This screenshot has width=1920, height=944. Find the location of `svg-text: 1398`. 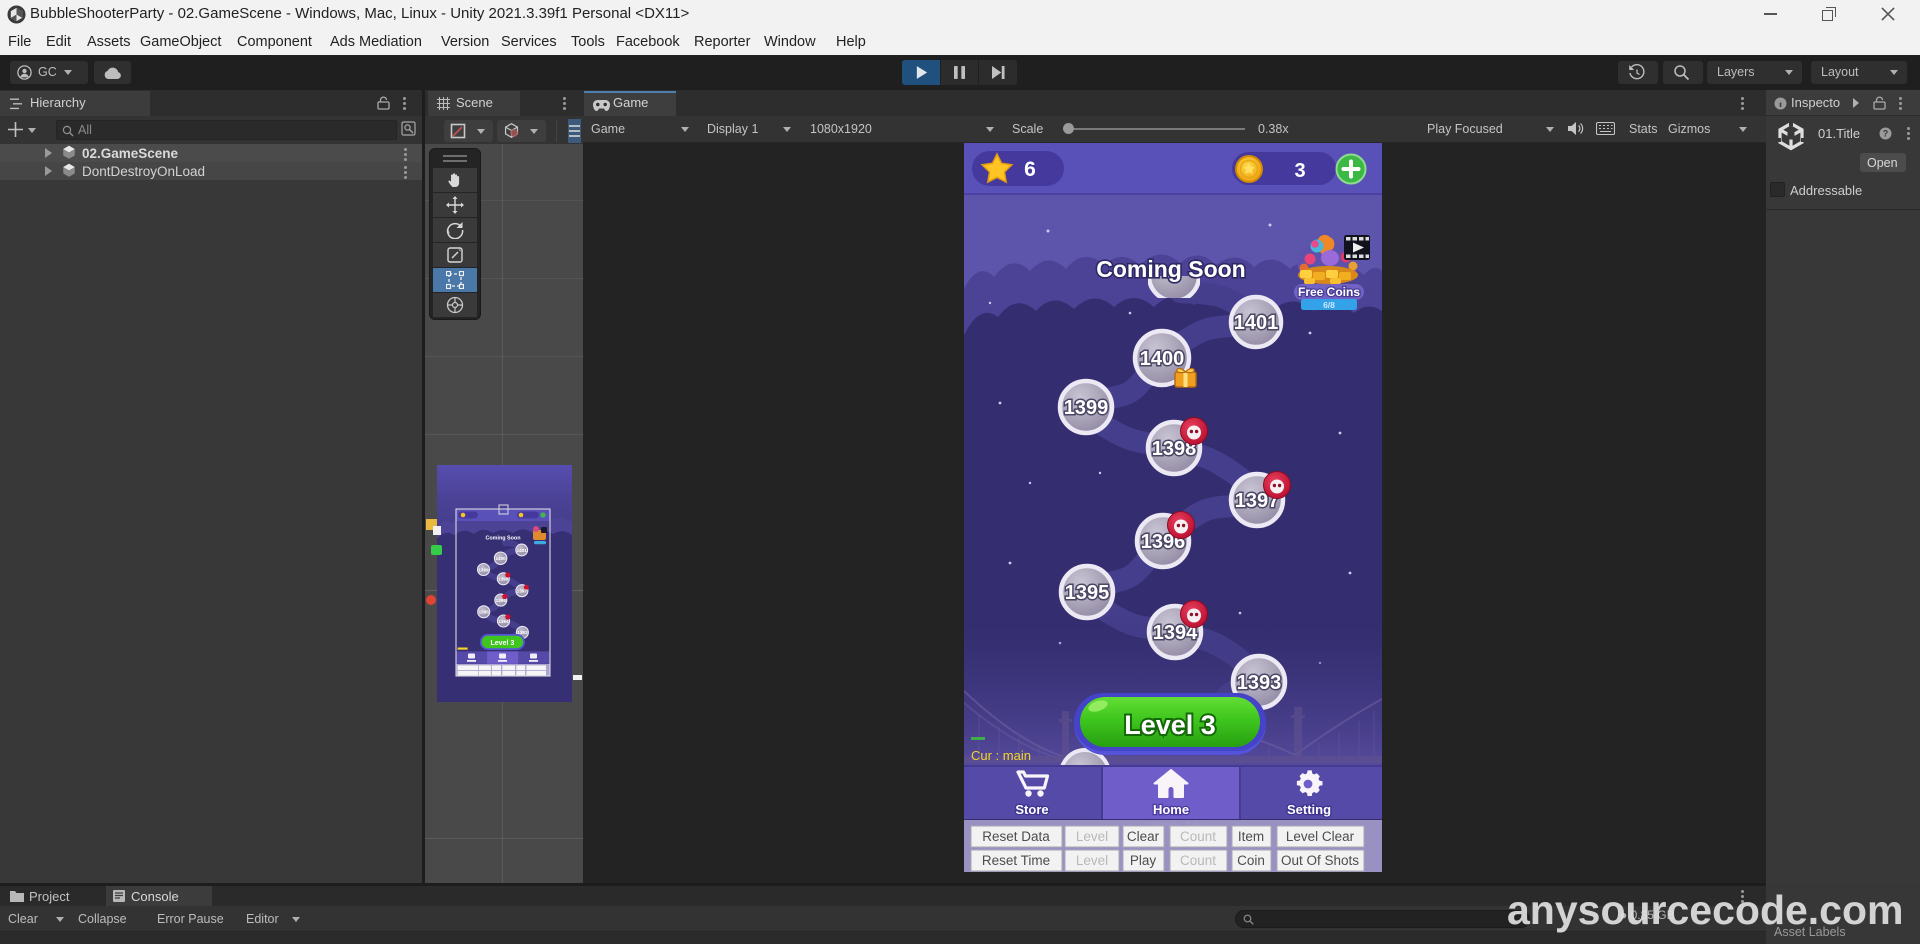

svg-text: 1398 is located at coordinates (503, 579).